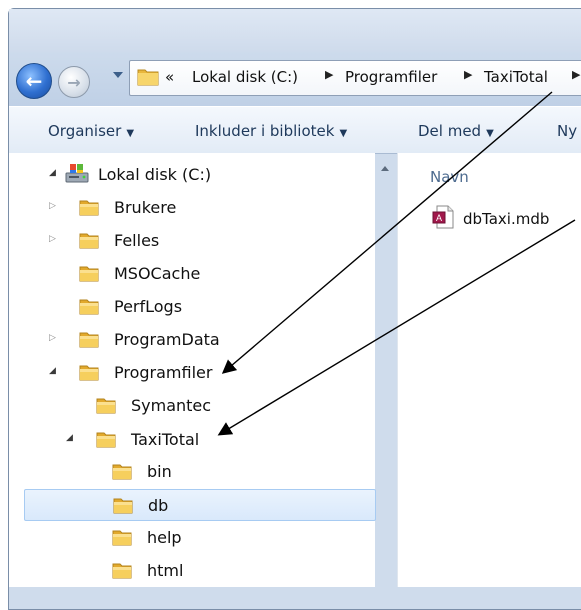  Describe the element at coordinates (210, 273) in the screenshot. I see `tree-item-msocache: MSOCache` at that location.